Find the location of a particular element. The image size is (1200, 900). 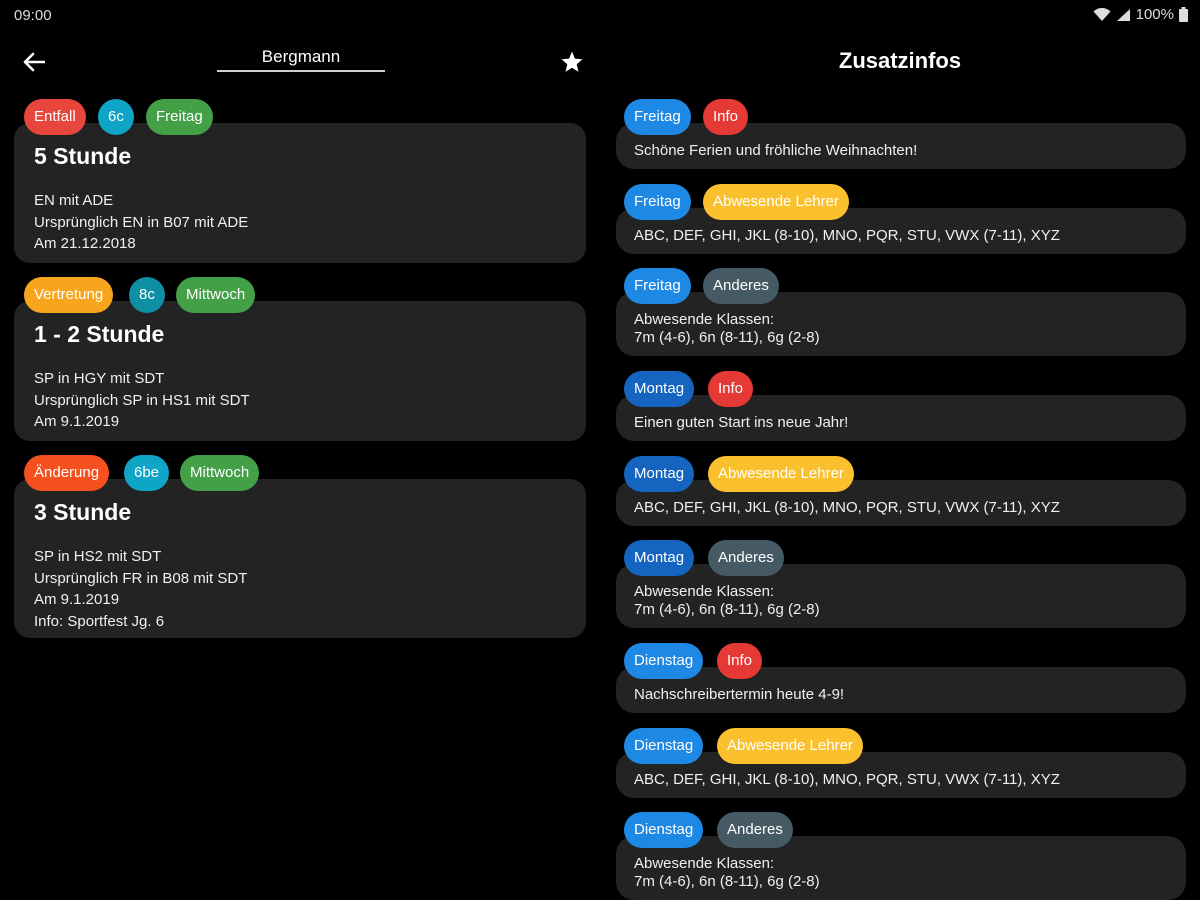

info-card: Einen guten Start ins neue Jahr! is located at coordinates (901, 418).